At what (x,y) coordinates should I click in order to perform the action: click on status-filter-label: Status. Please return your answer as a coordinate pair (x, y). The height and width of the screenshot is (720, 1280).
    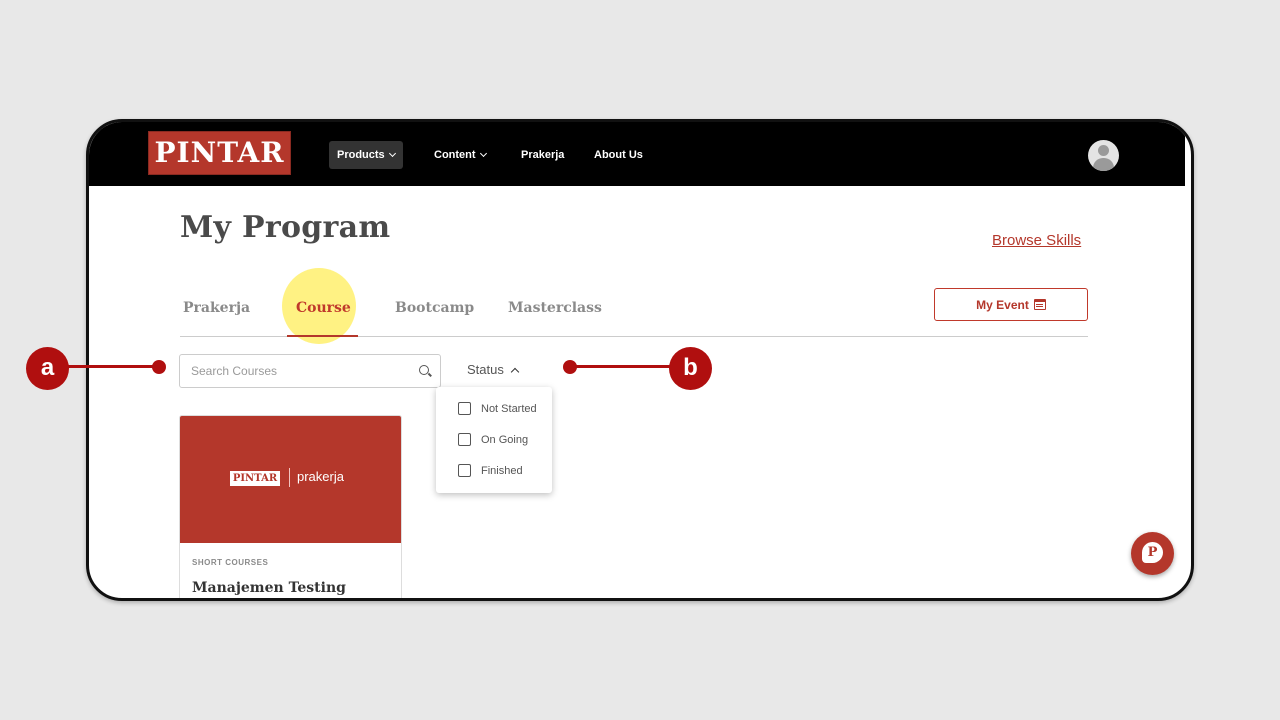
    Looking at the image, I should click on (485, 369).